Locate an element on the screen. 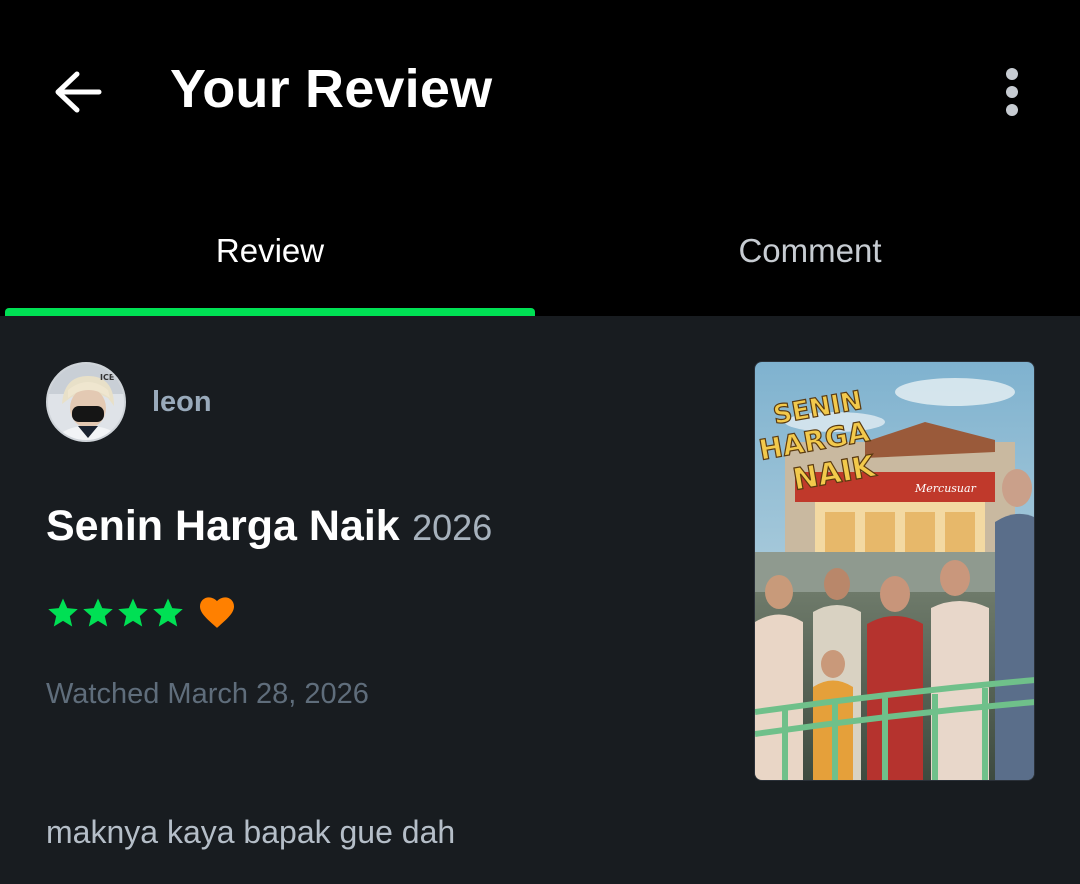 Image resolution: width=1080 pixels, height=884 pixels. back-button is located at coordinates (78, 92).